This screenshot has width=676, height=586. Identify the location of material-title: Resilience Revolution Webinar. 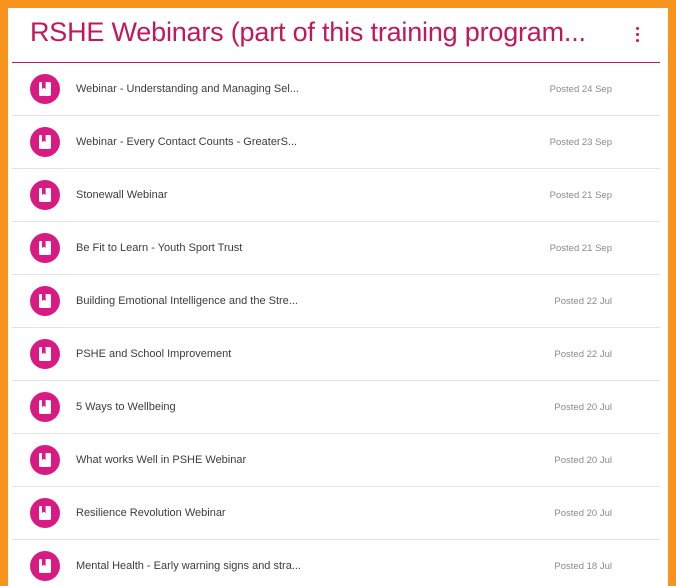
(151, 513).